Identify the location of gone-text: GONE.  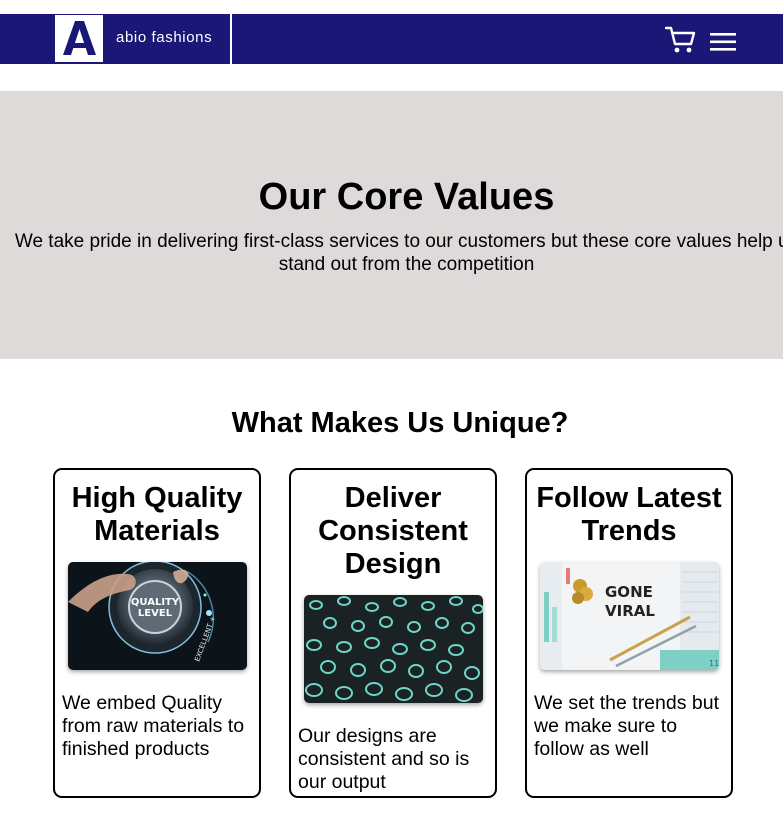
(629, 592).